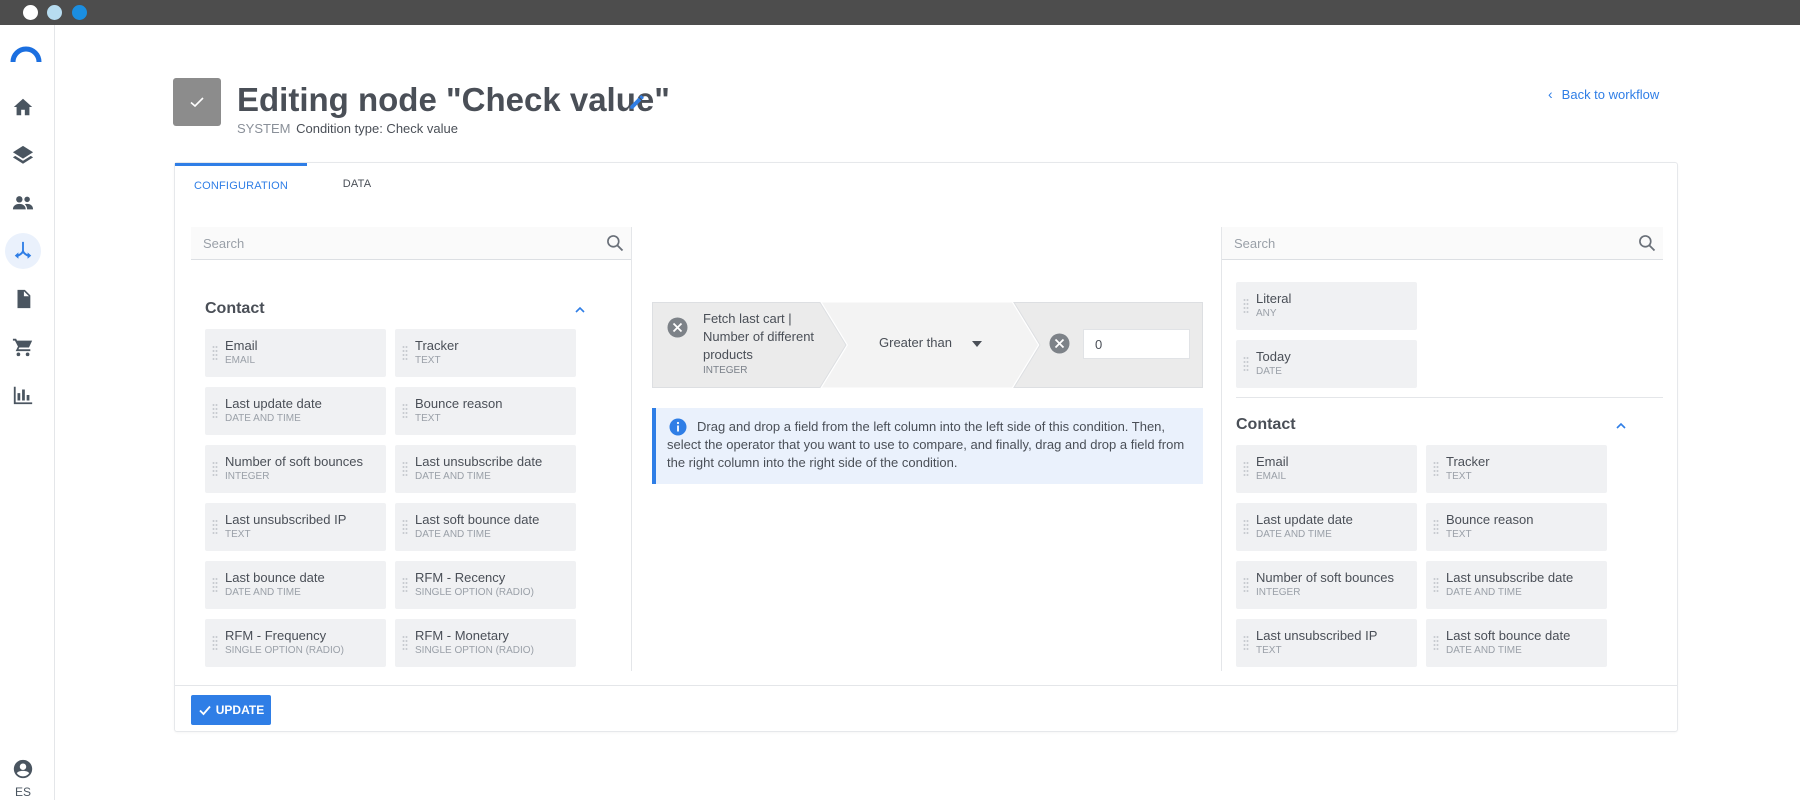  Describe the element at coordinates (453, 99) in the screenshot. I see `page-title: Editing node "Check value"` at that location.